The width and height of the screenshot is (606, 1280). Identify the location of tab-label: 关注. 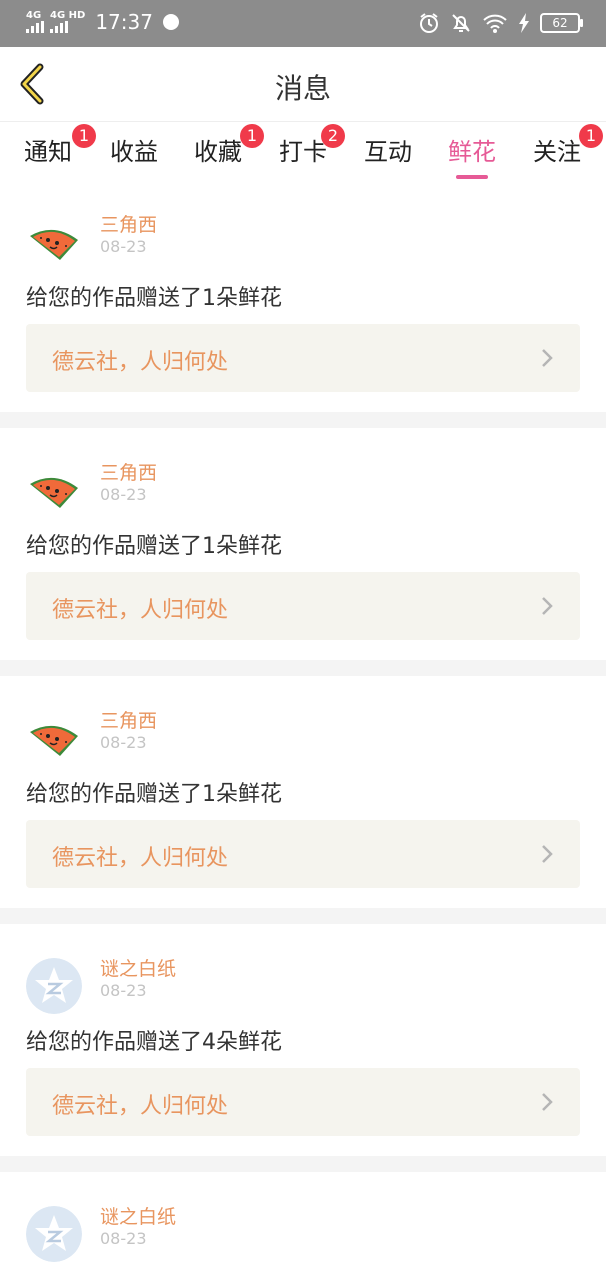
(557, 152).